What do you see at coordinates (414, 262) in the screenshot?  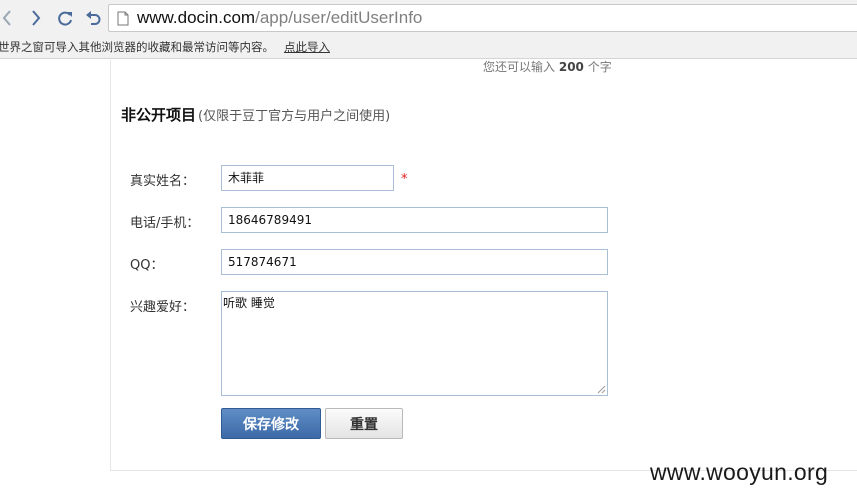 I see `qq-input: 517874671` at bounding box center [414, 262].